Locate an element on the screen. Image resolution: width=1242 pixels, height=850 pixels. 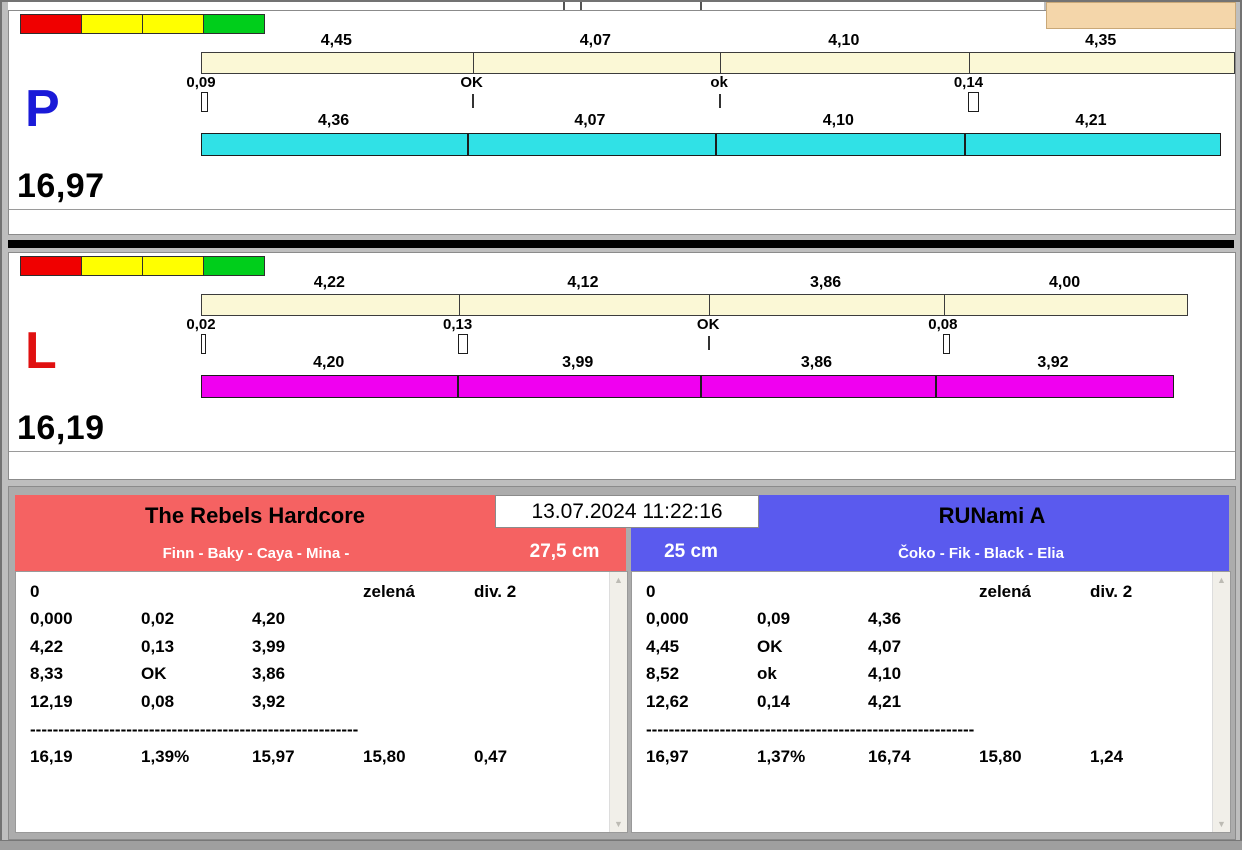
background-window-fragment is located at coordinates (1141, 15).